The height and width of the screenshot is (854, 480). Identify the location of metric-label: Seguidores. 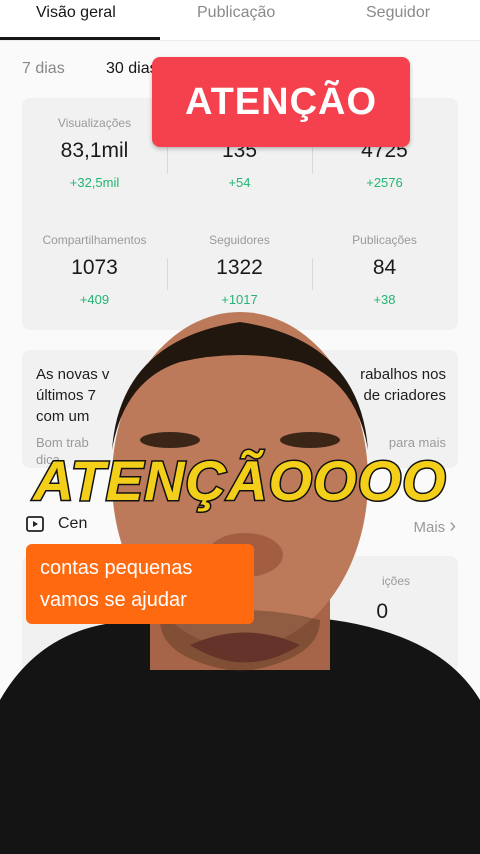
(239, 240).